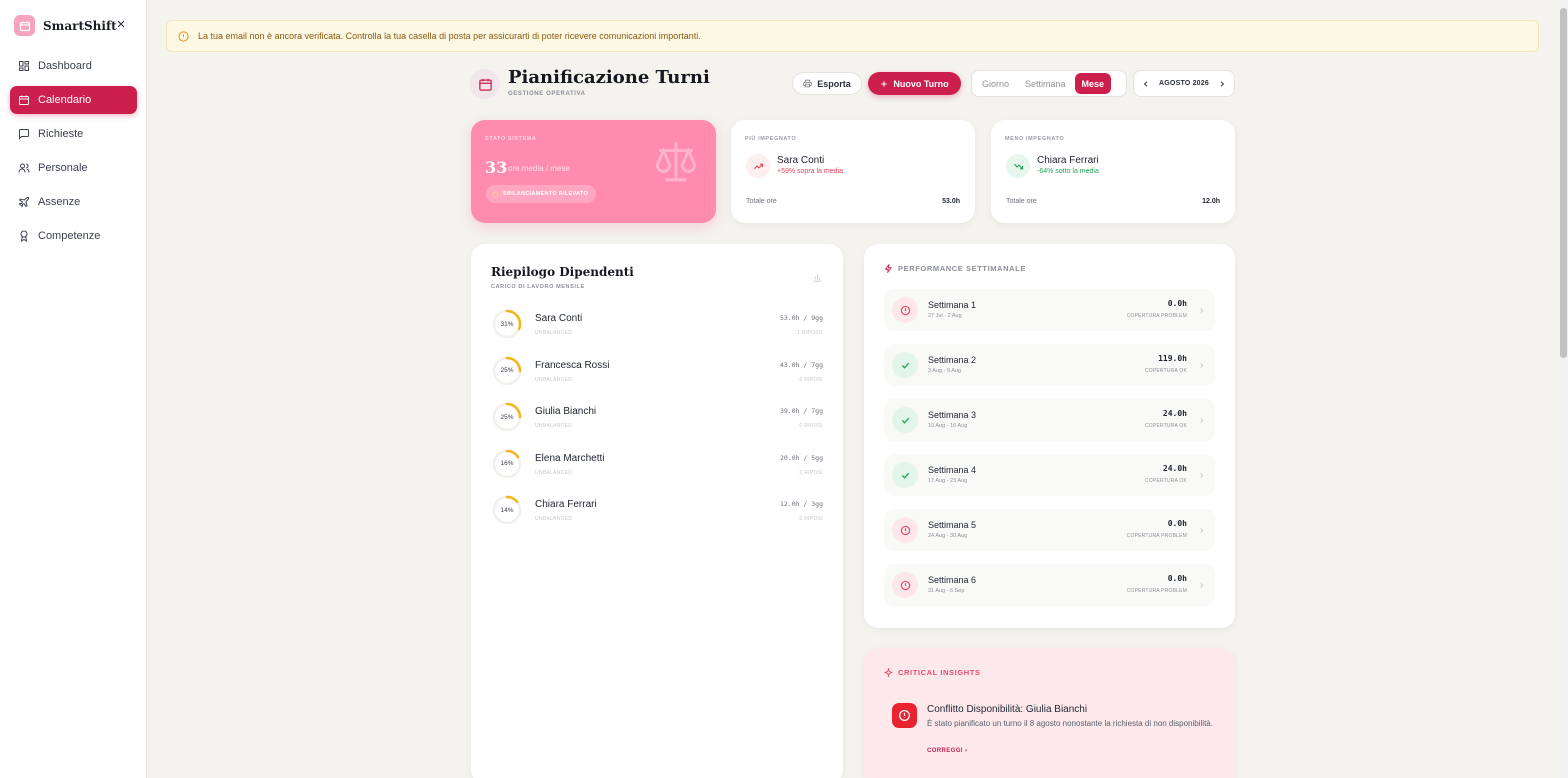  What do you see at coordinates (952, 305) in the screenshot?
I see `week-name: Settimana 1` at bounding box center [952, 305].